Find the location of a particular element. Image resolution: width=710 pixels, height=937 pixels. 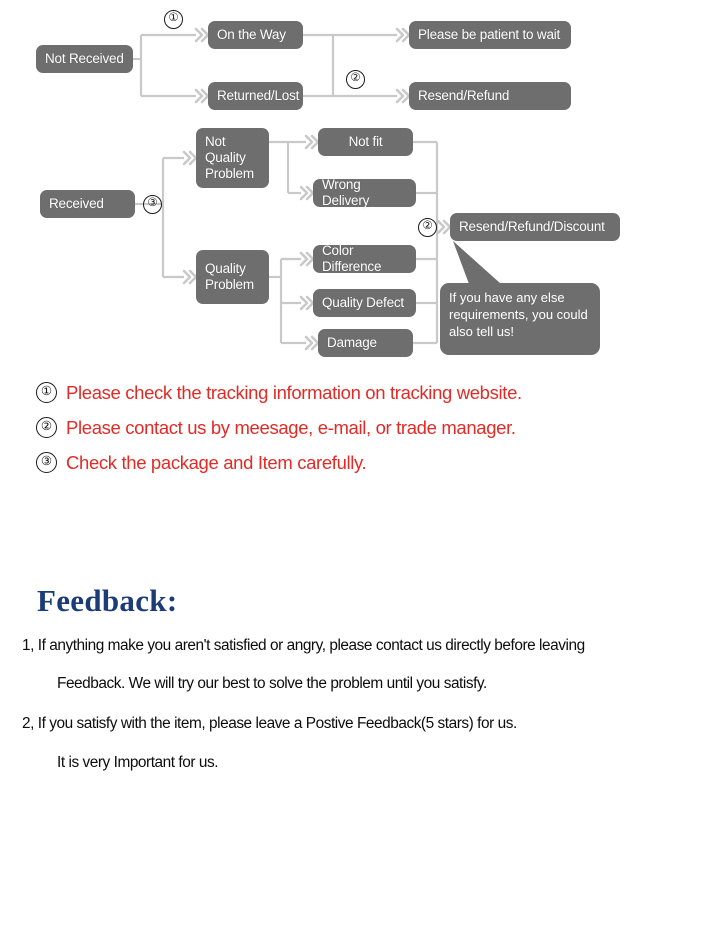

marker-step-3: ③ is located at coordinates (152, 204).